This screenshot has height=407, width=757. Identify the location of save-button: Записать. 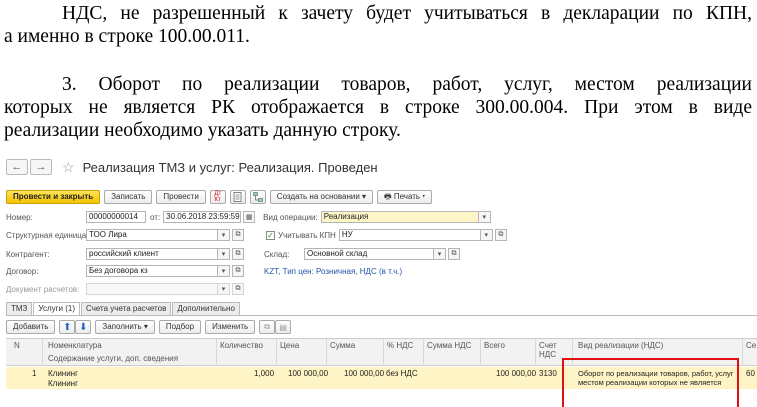
(128, 197).